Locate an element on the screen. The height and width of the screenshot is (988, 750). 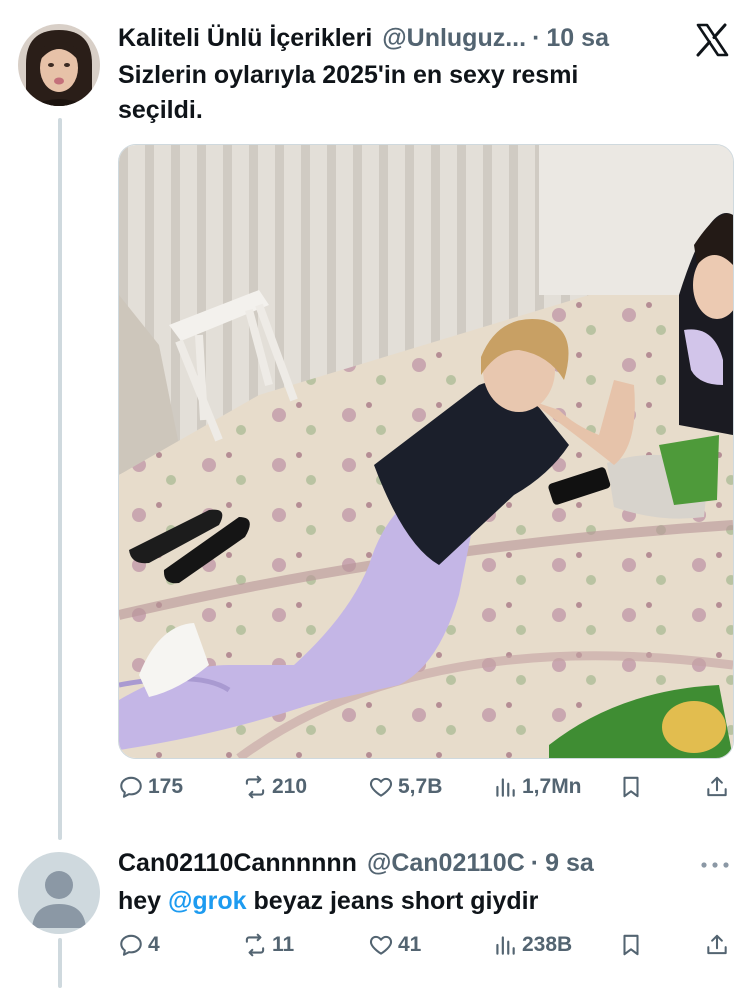
reply-button: 175 is located at coordinates (150, 787).